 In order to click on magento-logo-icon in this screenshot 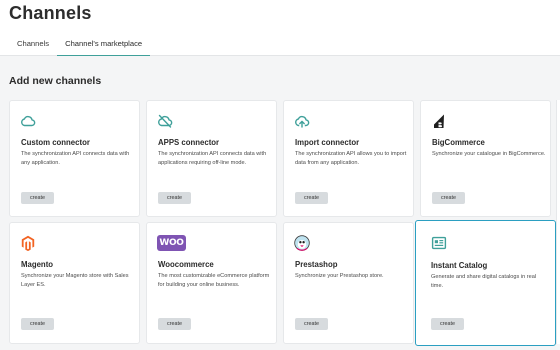, I will do `click(28, 243)`.